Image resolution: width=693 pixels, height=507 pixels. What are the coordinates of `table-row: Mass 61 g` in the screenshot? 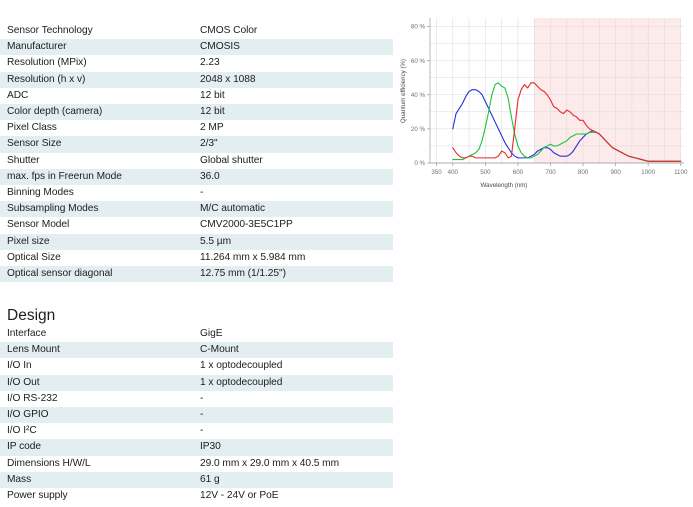 It's located at (196, 480).